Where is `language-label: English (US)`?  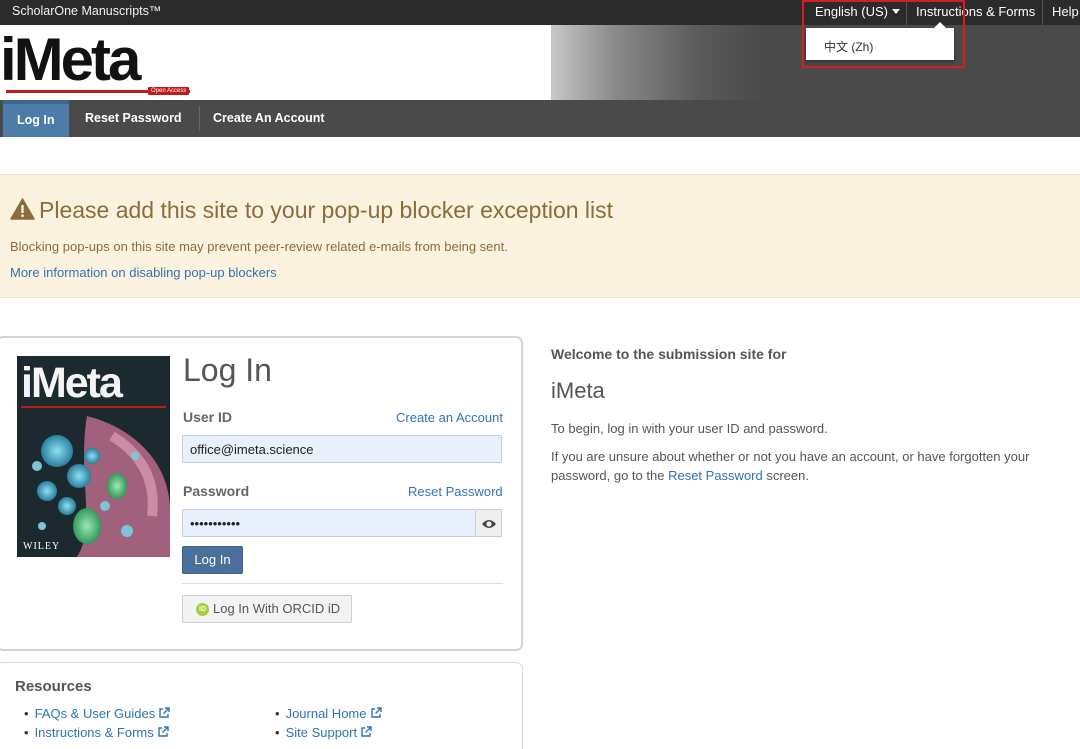
language-label: English (US) is located at coordinates (851, 11).